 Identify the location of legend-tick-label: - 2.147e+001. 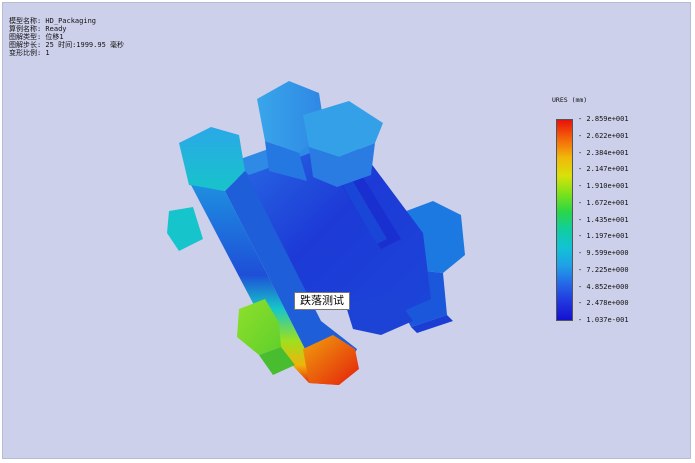
(603, 169).